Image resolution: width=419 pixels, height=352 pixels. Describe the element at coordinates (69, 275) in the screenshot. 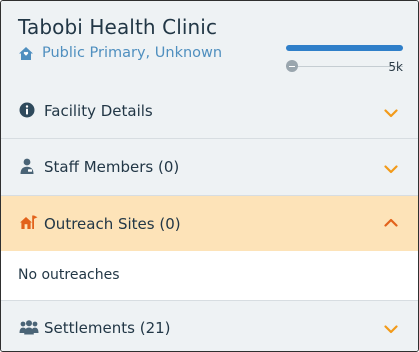

I see `empty-message: No outreaches` at that location.